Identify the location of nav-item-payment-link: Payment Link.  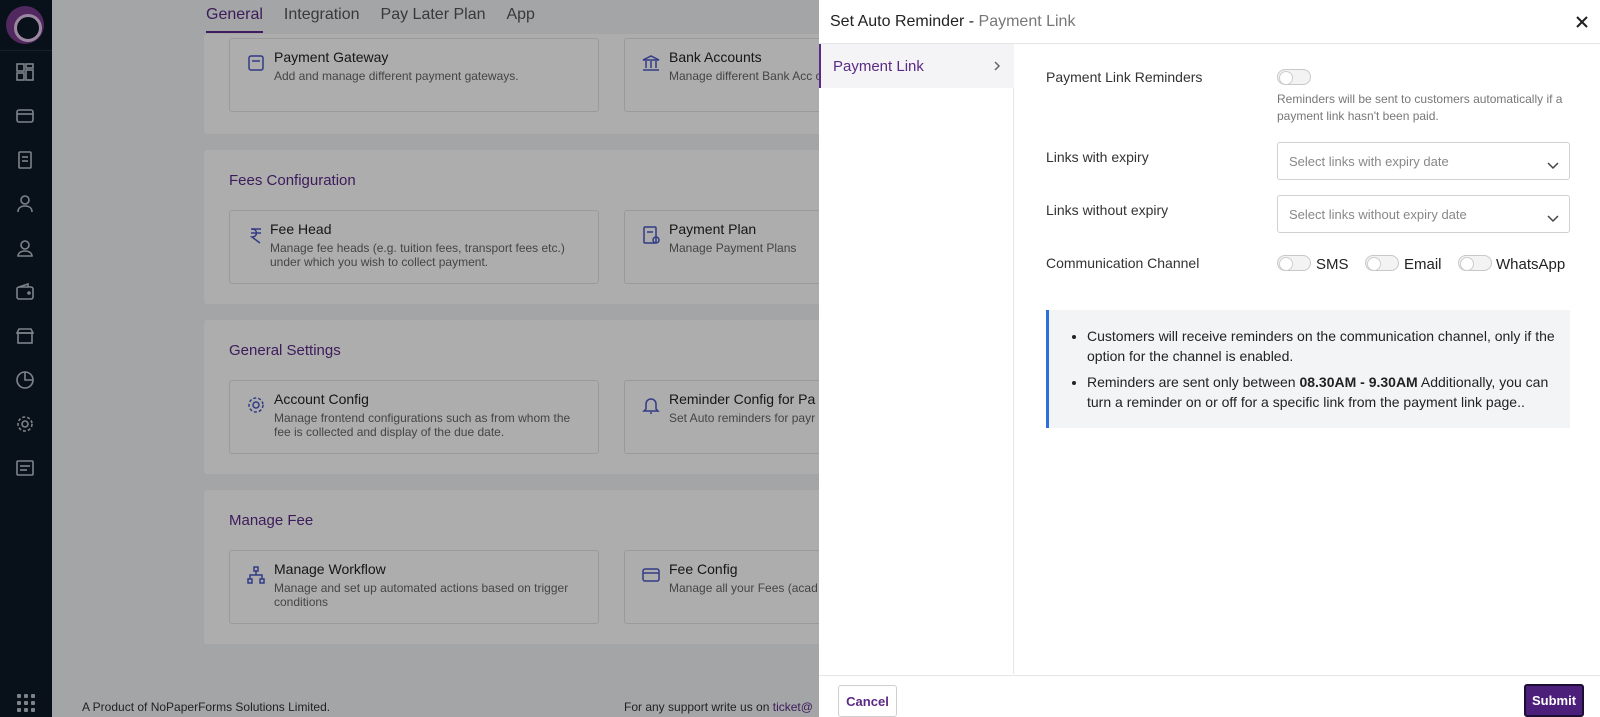
(916, 66).